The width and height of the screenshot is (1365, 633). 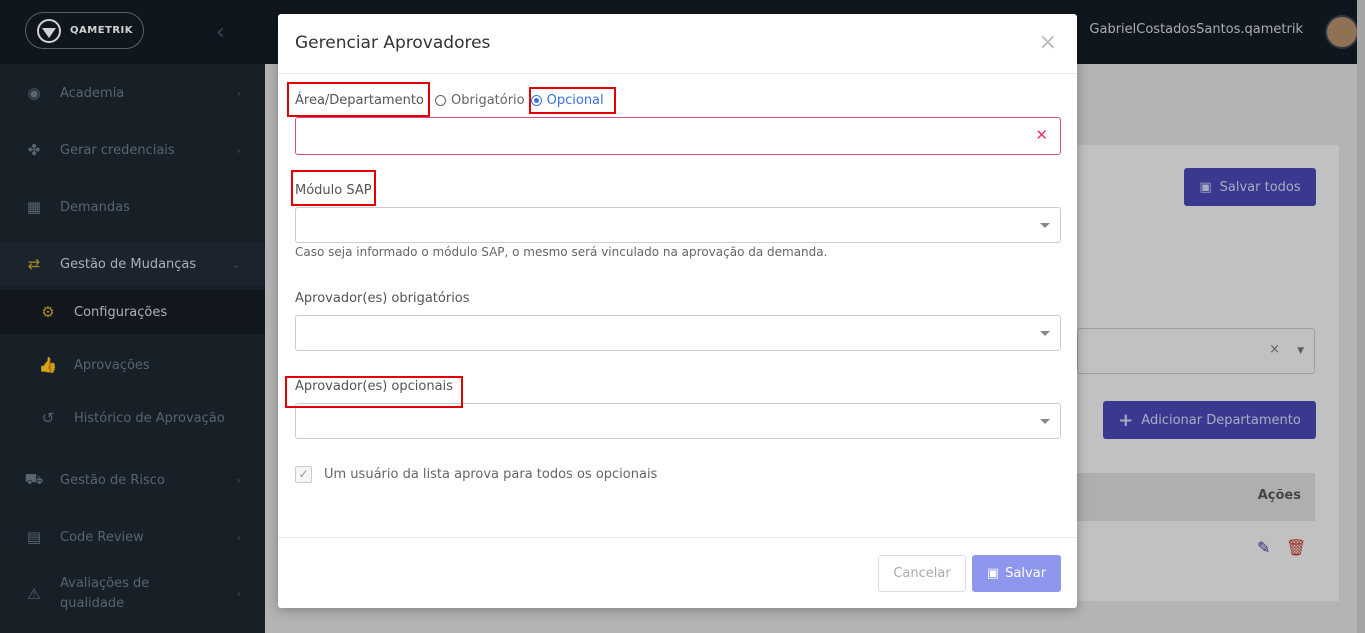 What do you see at coordinates (358, 99) in the screenshot?
I see `annotation-box-area` at bounding box center [358, 99].